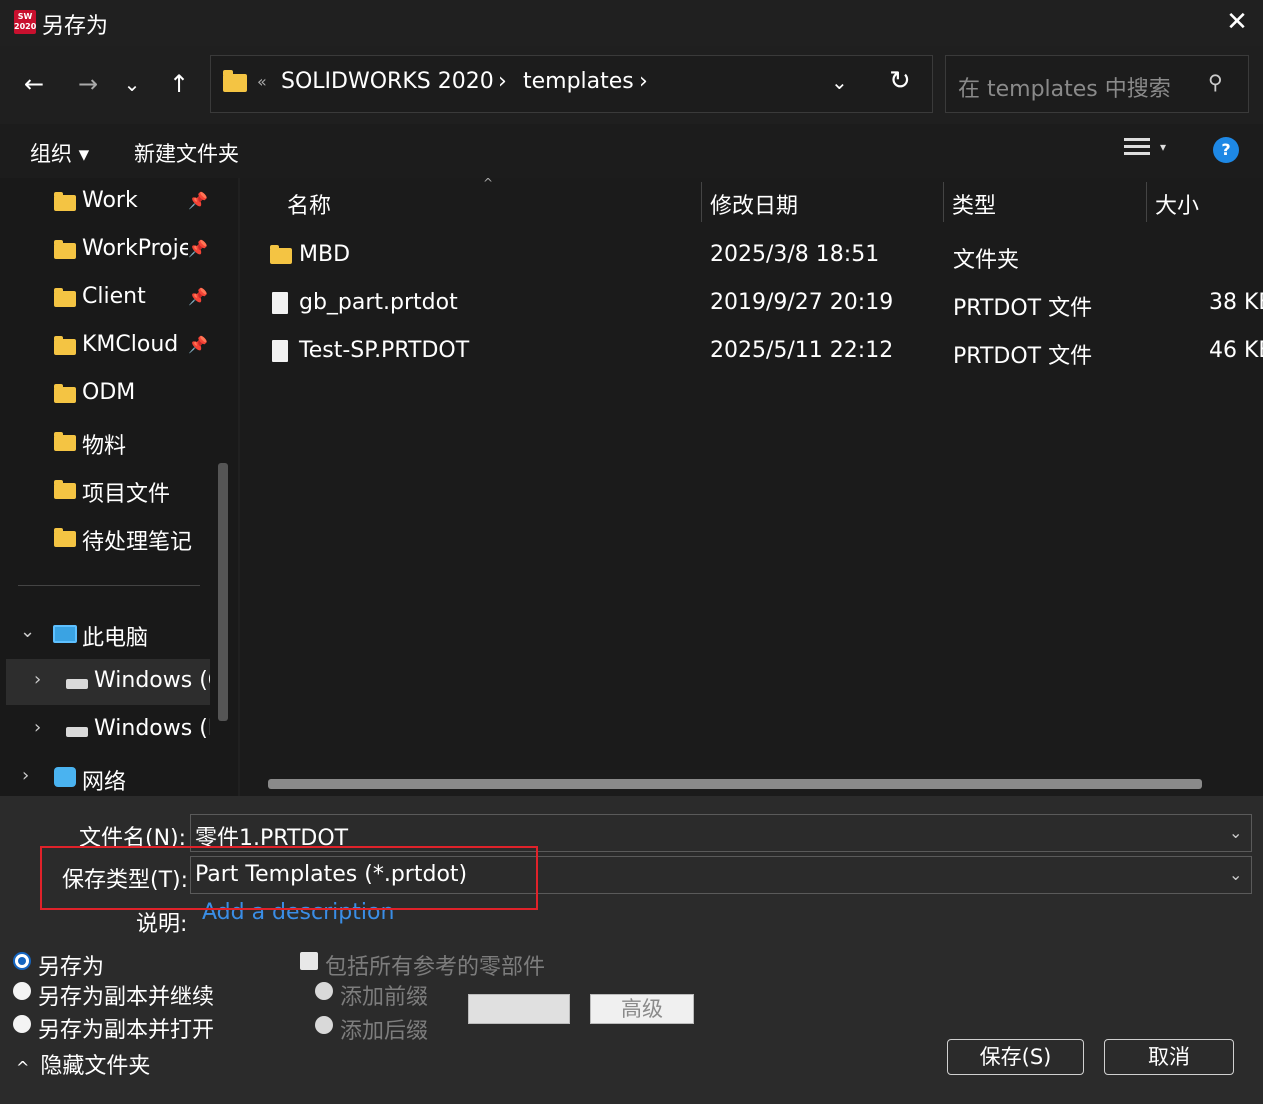 The image size is (1263, 1104). I want to click on sidebar-item-odm: ODM, so click(106, 394).